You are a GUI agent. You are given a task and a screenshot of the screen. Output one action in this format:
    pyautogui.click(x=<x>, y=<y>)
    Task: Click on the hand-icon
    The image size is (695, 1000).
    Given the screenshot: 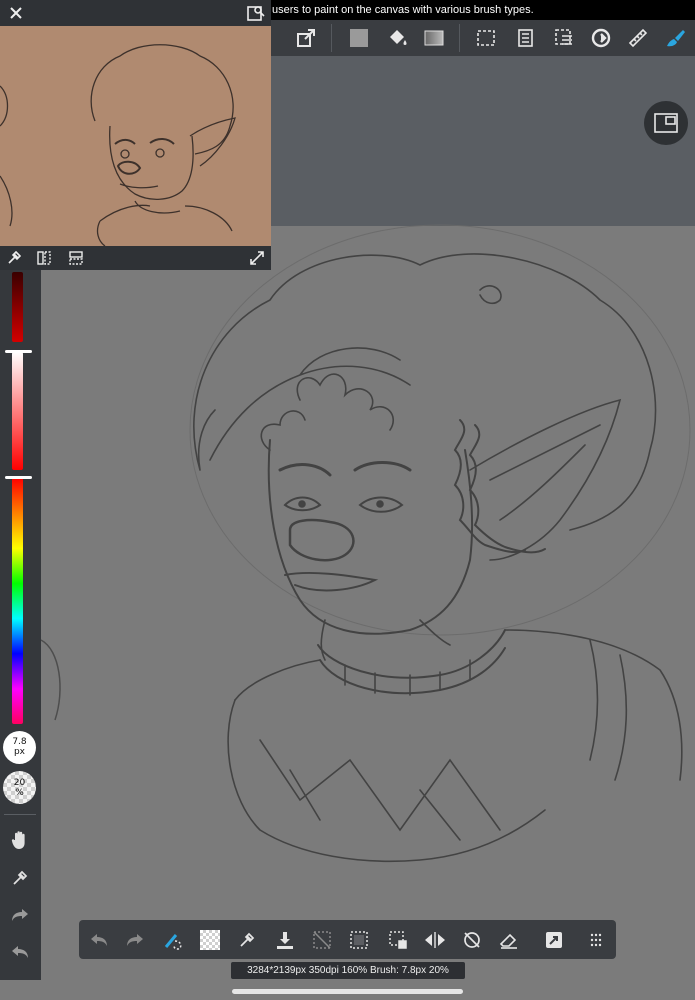 What is the action you would take?
    pyautogui.click(x=20, y=840)
    